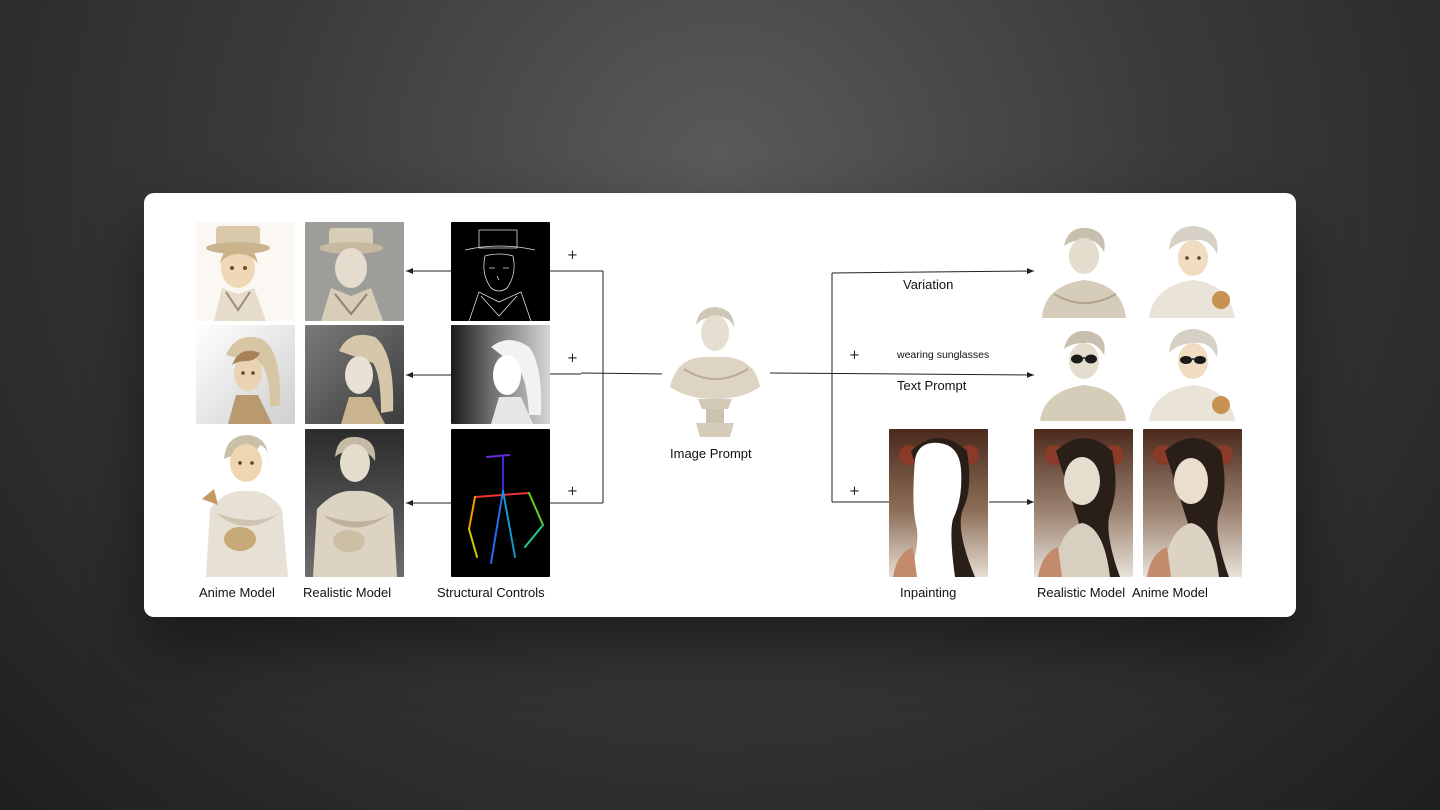 The height and width of the screenshot is (810, 1440). Describe the element at coordinates (1083, 374) in the screenshot. I see `sunglasses-realistic-image` at that location.